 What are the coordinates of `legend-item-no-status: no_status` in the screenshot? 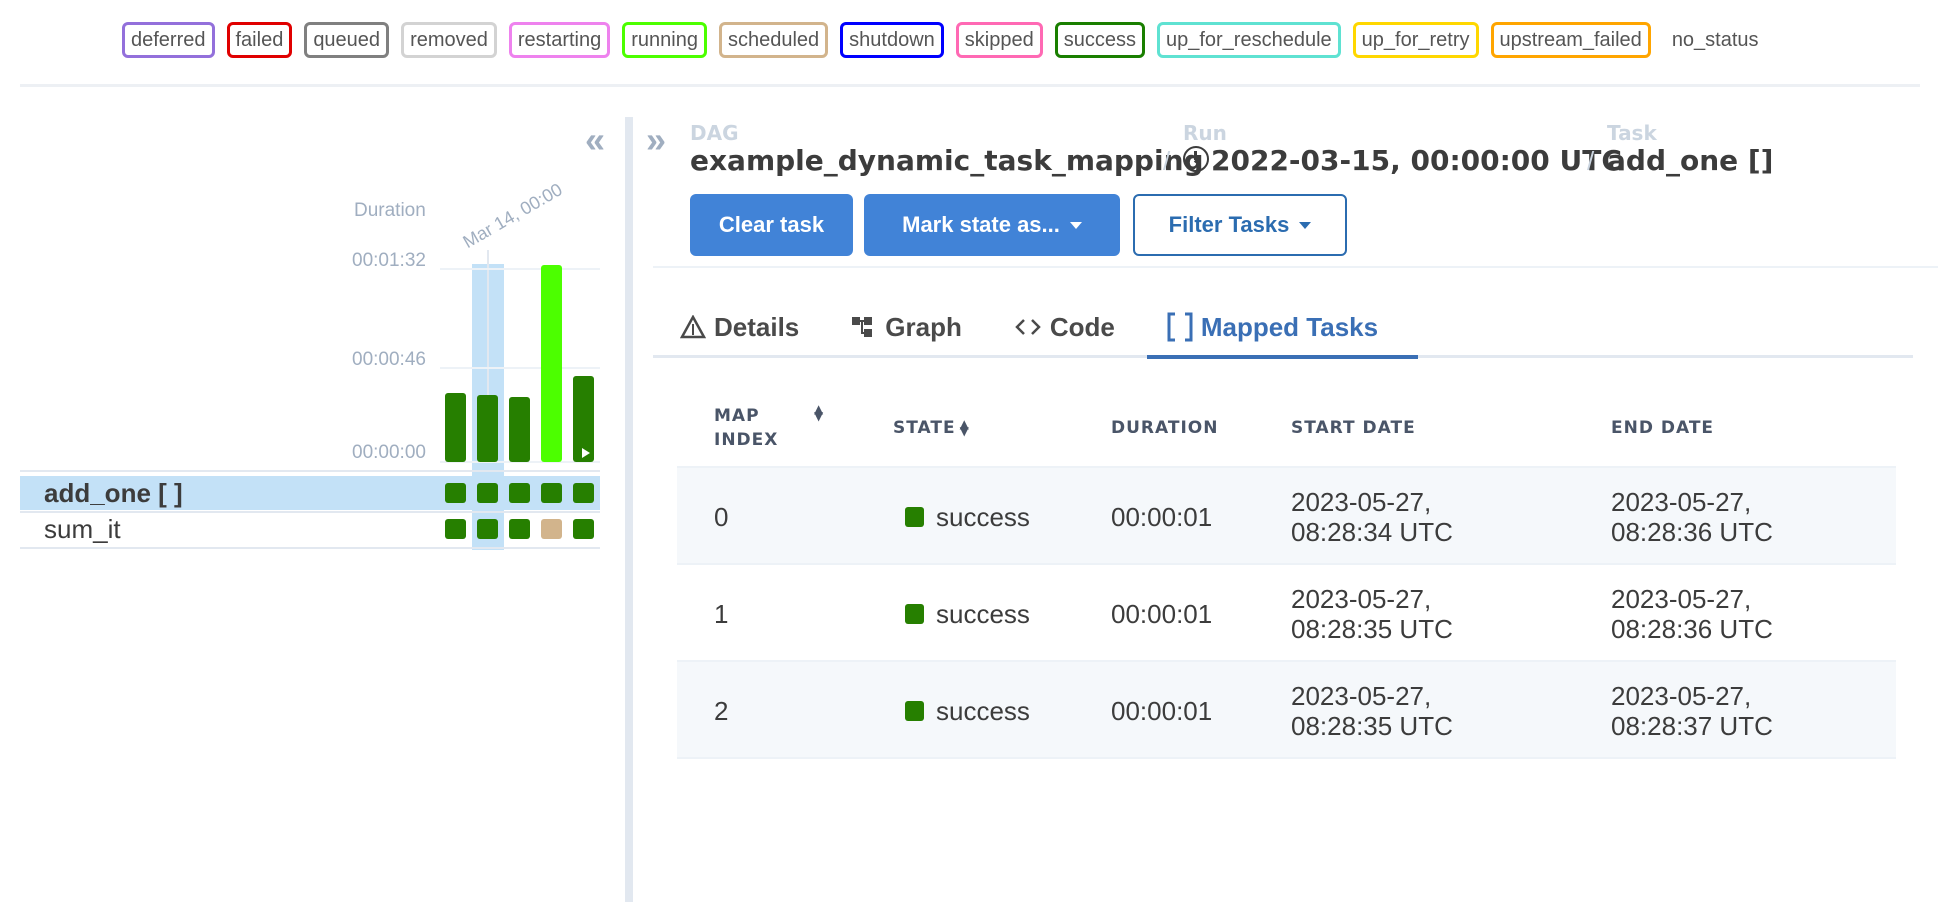 It's located at (1715, 40).